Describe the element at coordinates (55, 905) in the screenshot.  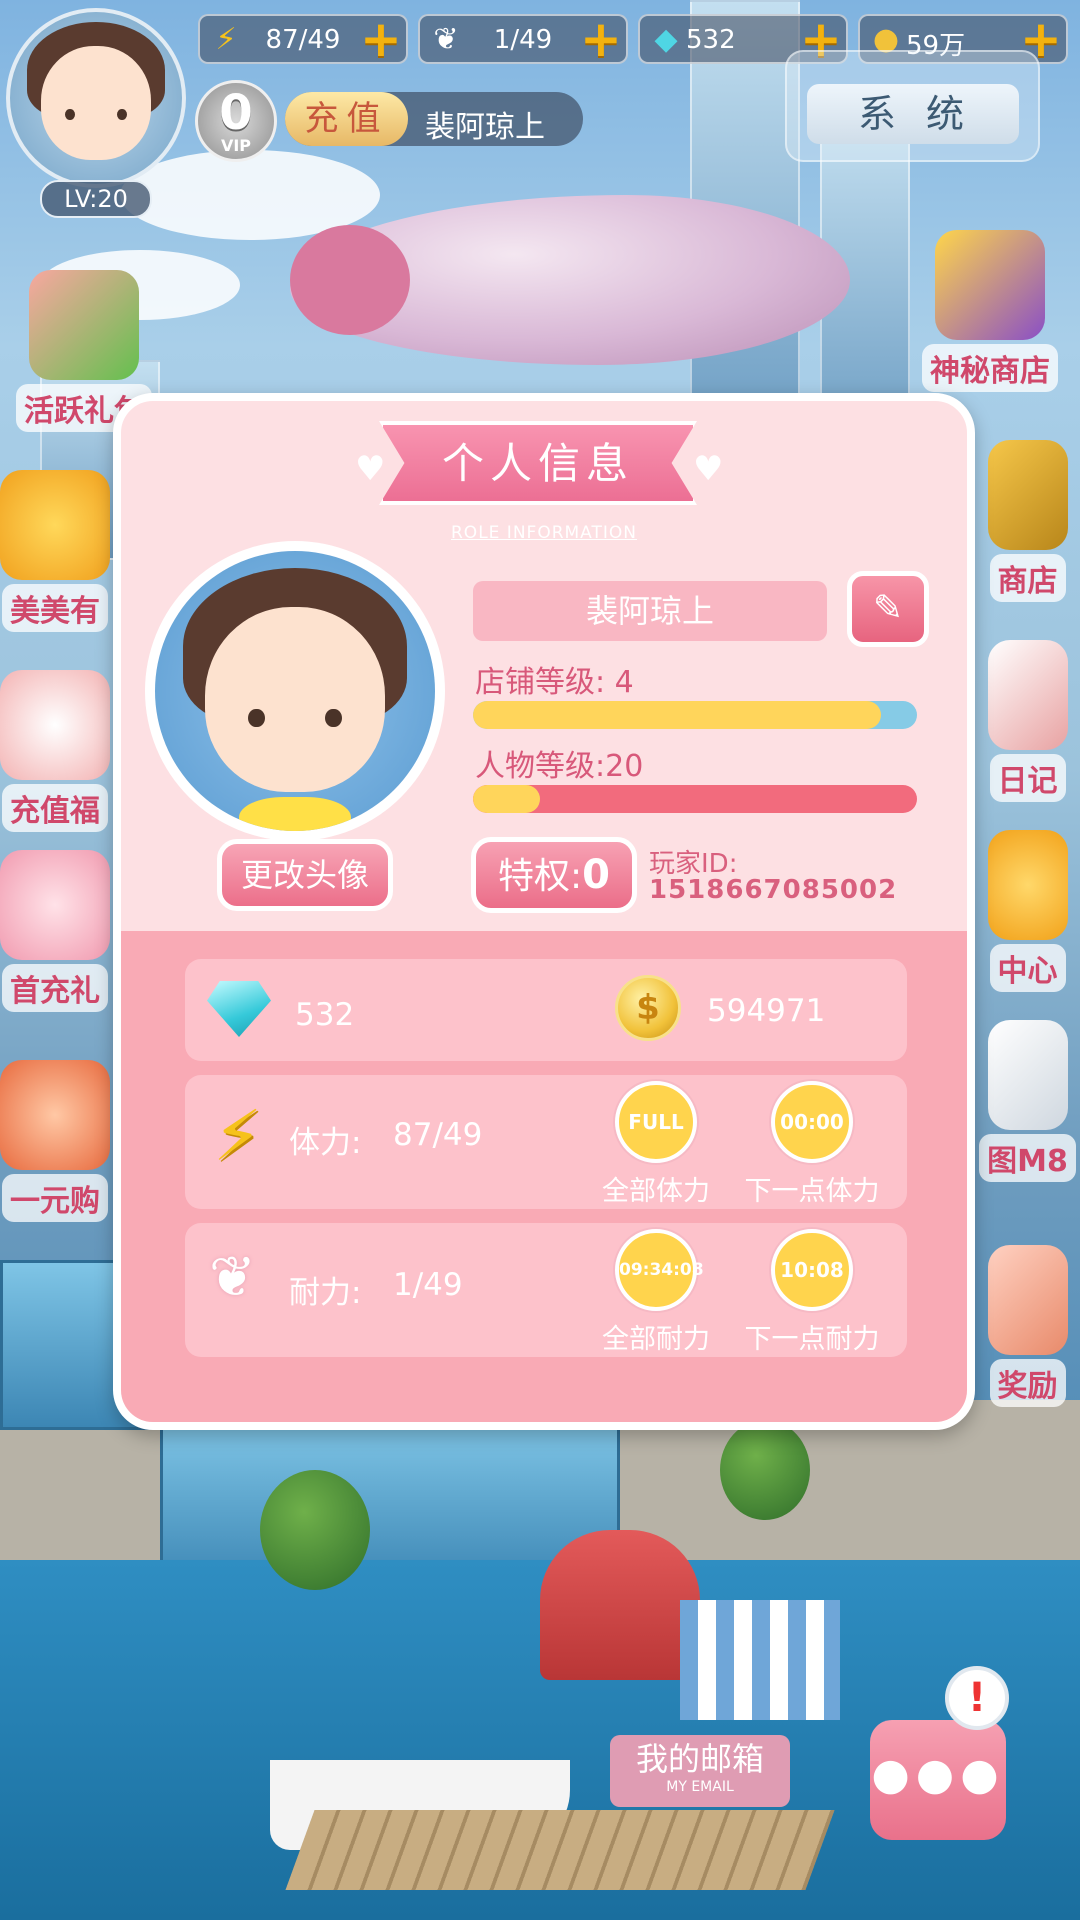
I see `treasure-icon` at that location.